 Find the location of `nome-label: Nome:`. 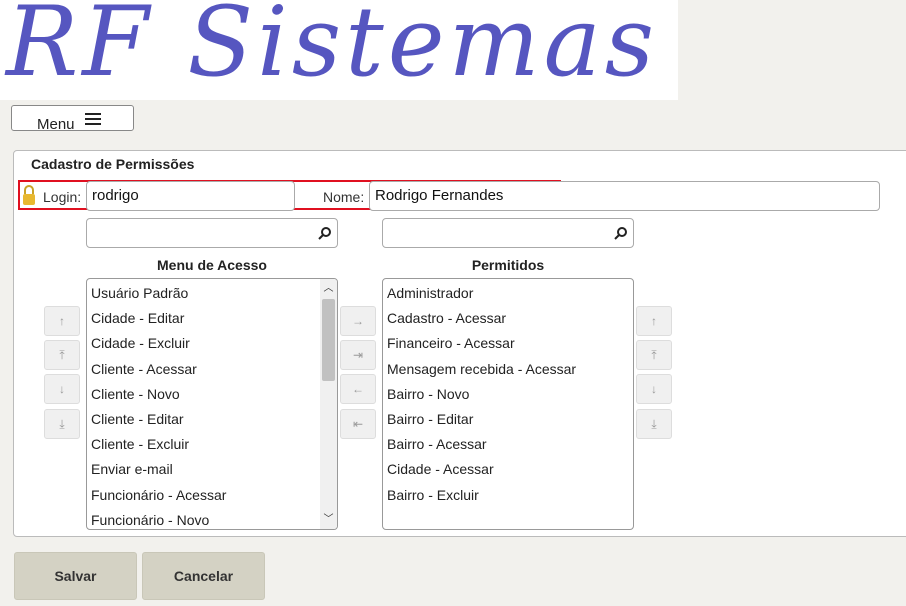

nome-label: Nome: is located at coordinates (344, 197).